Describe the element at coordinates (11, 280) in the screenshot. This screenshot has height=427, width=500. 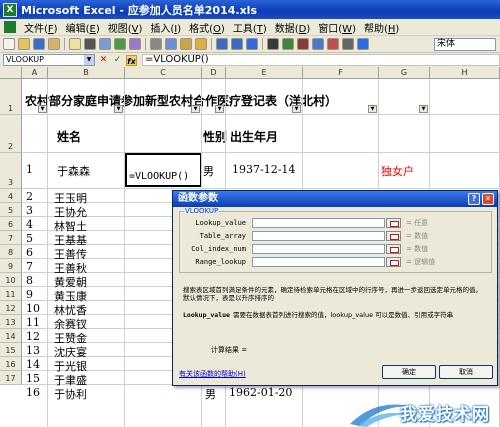
I see `row-header-10: 10` at that location.